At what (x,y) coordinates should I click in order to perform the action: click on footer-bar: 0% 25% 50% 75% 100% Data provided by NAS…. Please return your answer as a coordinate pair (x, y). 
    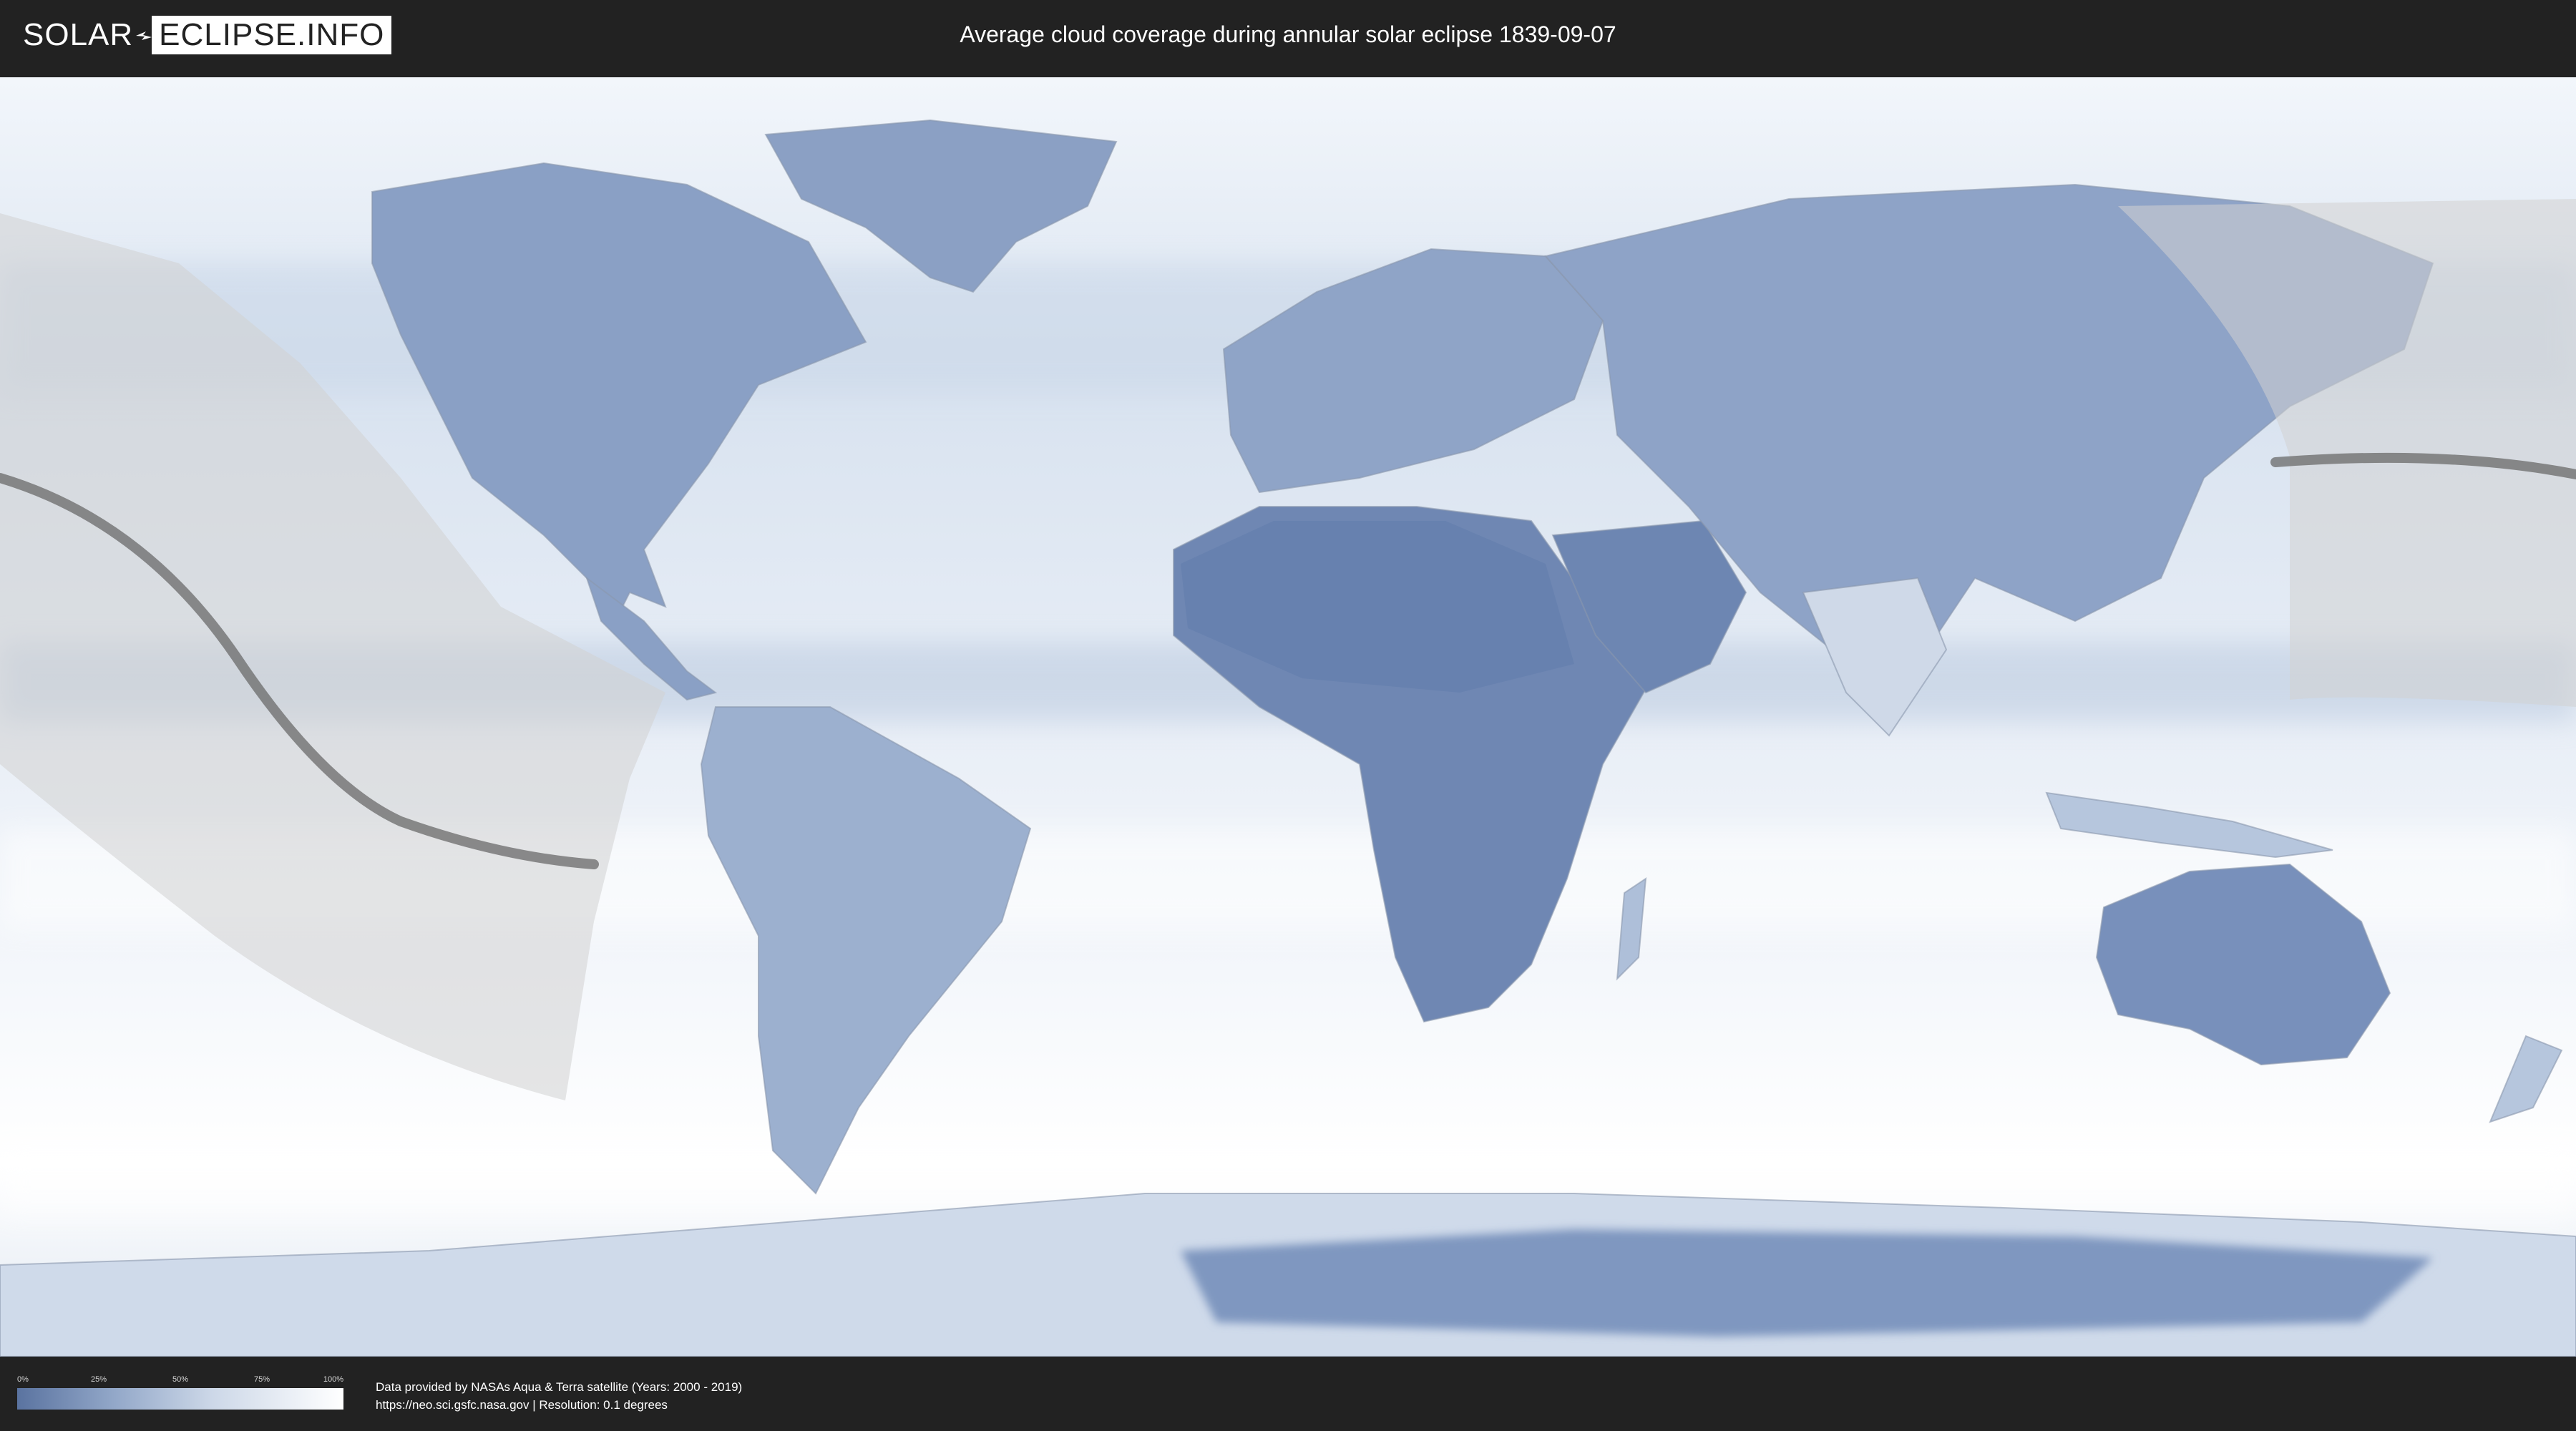
    Looking at the image, I should click on (1288, 1395).